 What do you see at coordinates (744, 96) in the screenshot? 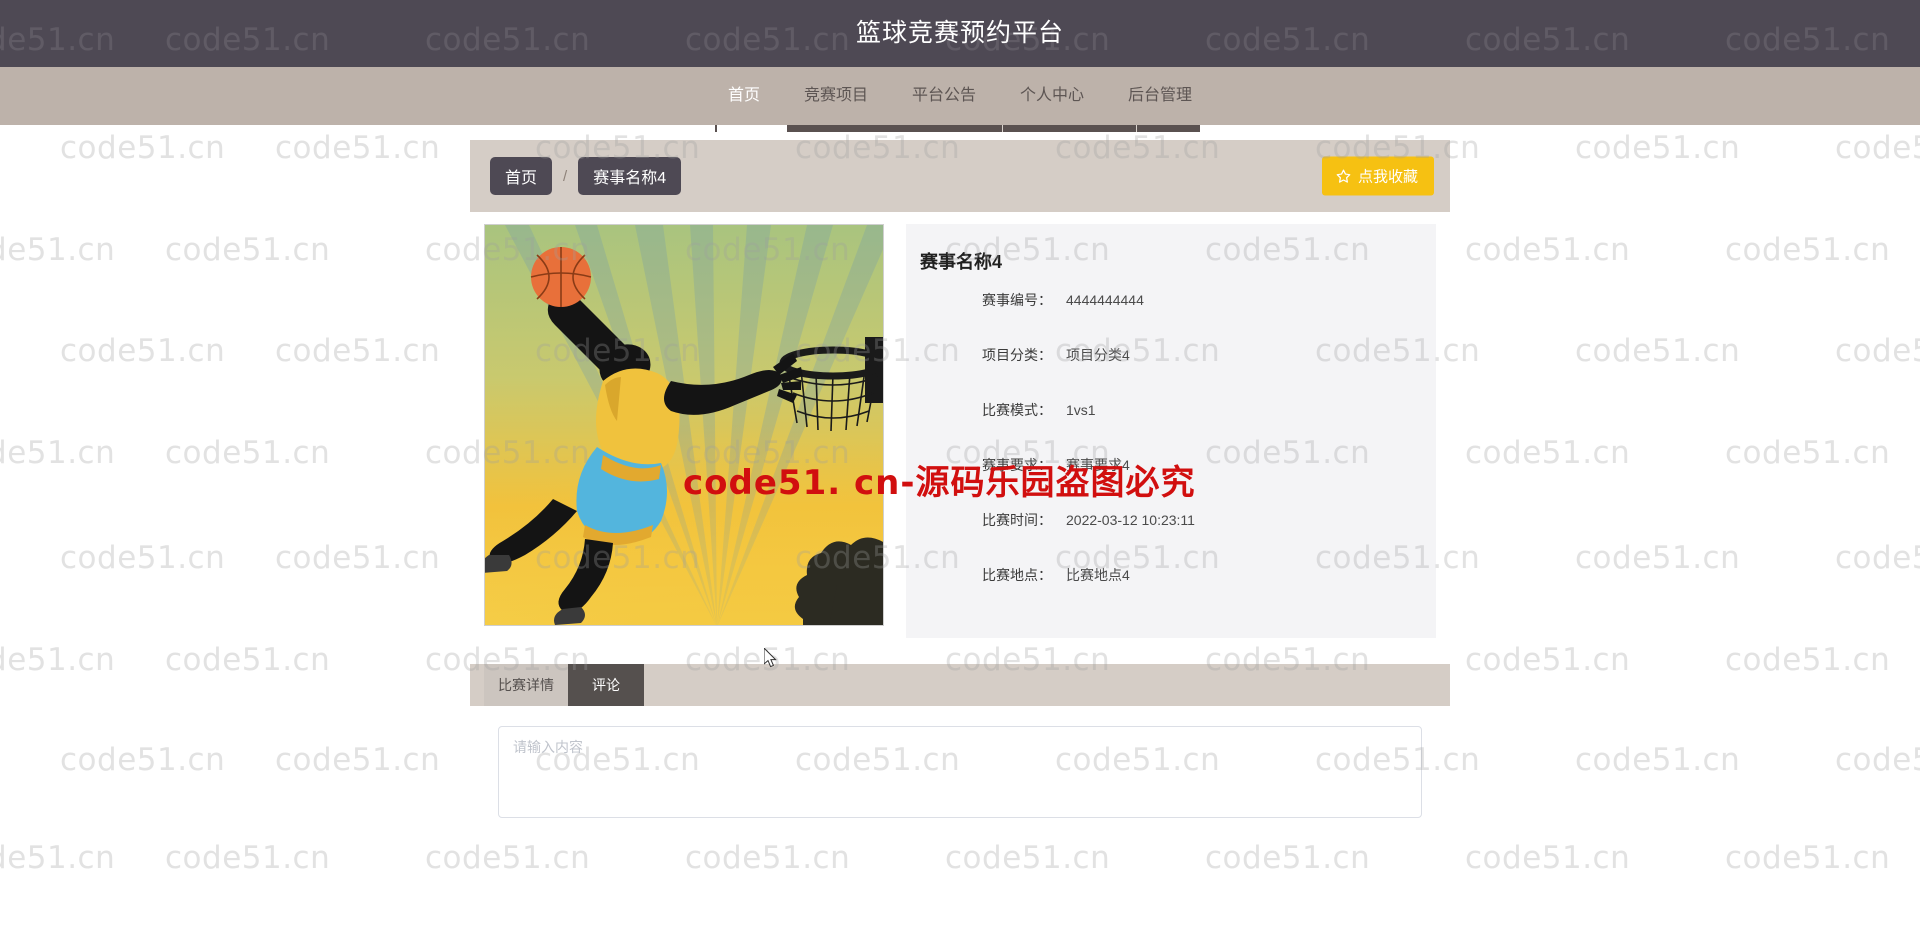
I see `nav-item-0: 首页` at bounding box center [744, 96].